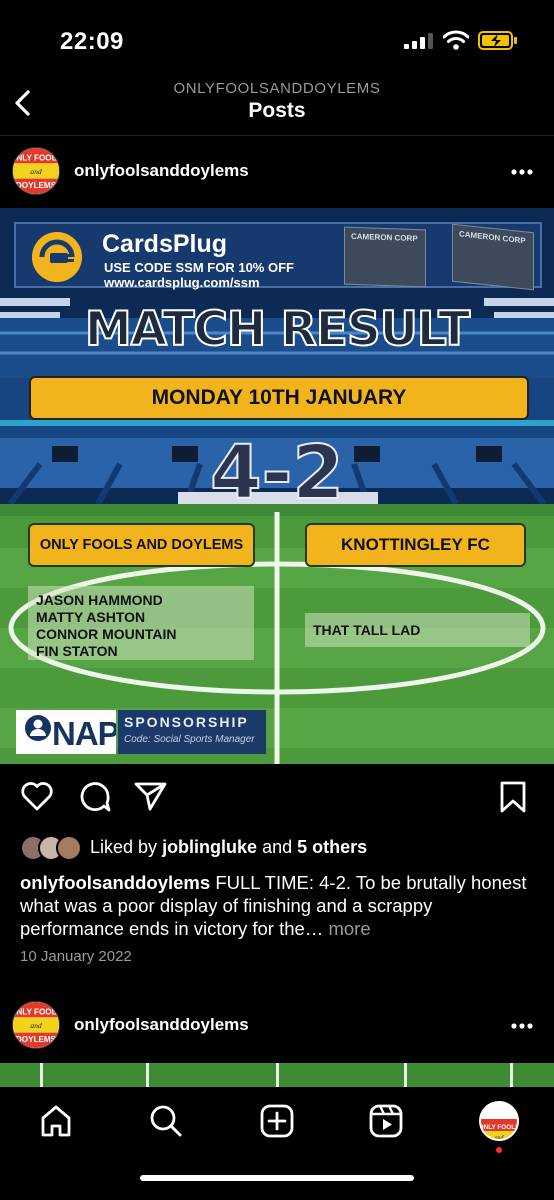 This screenshot has width=554, height=1200. Describe the element at coordinates (277, 40) in the screenshot. I see `status-bar: 22:09` at that location.